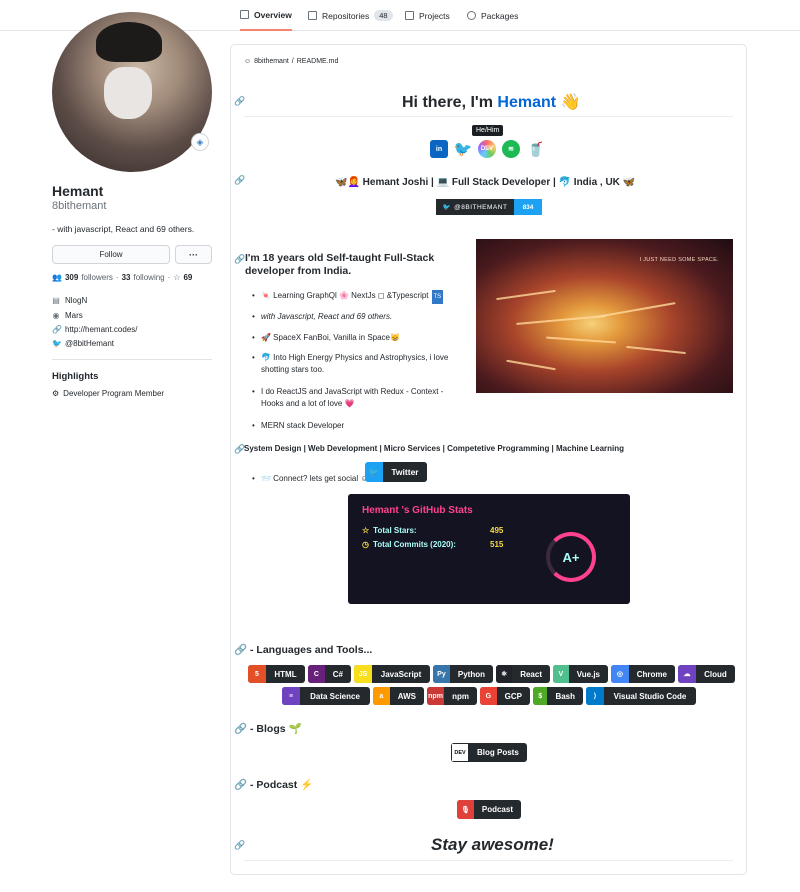  What do you see at coordinates (571, 557) in the screenshot?
I see `grade-ring: A+` at bounding box center [571, 557].